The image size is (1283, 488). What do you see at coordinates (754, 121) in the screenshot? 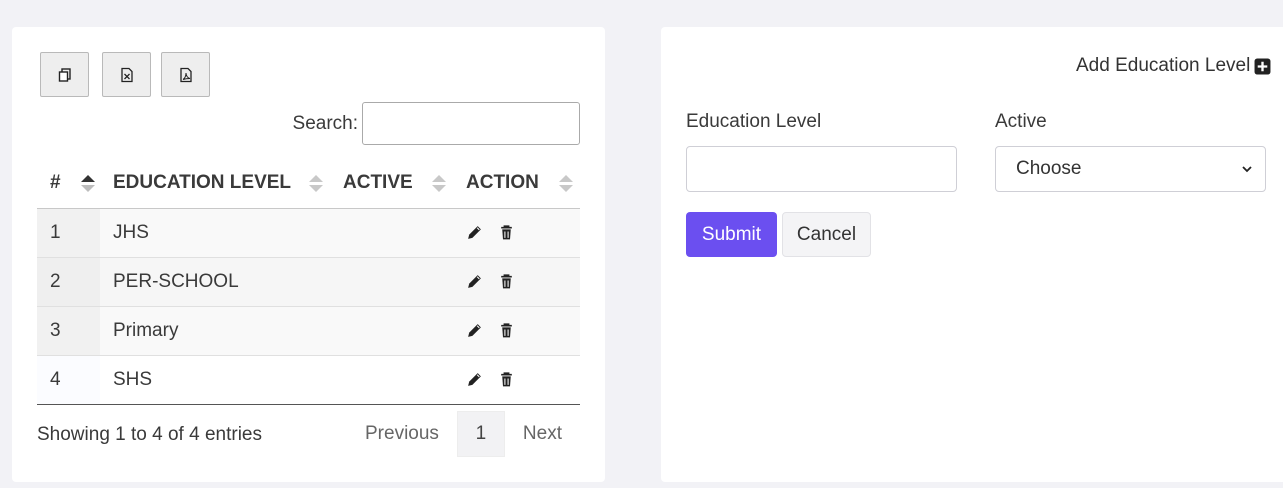
I see `education-level-label: Education Level` at bounding box center [754, 121].